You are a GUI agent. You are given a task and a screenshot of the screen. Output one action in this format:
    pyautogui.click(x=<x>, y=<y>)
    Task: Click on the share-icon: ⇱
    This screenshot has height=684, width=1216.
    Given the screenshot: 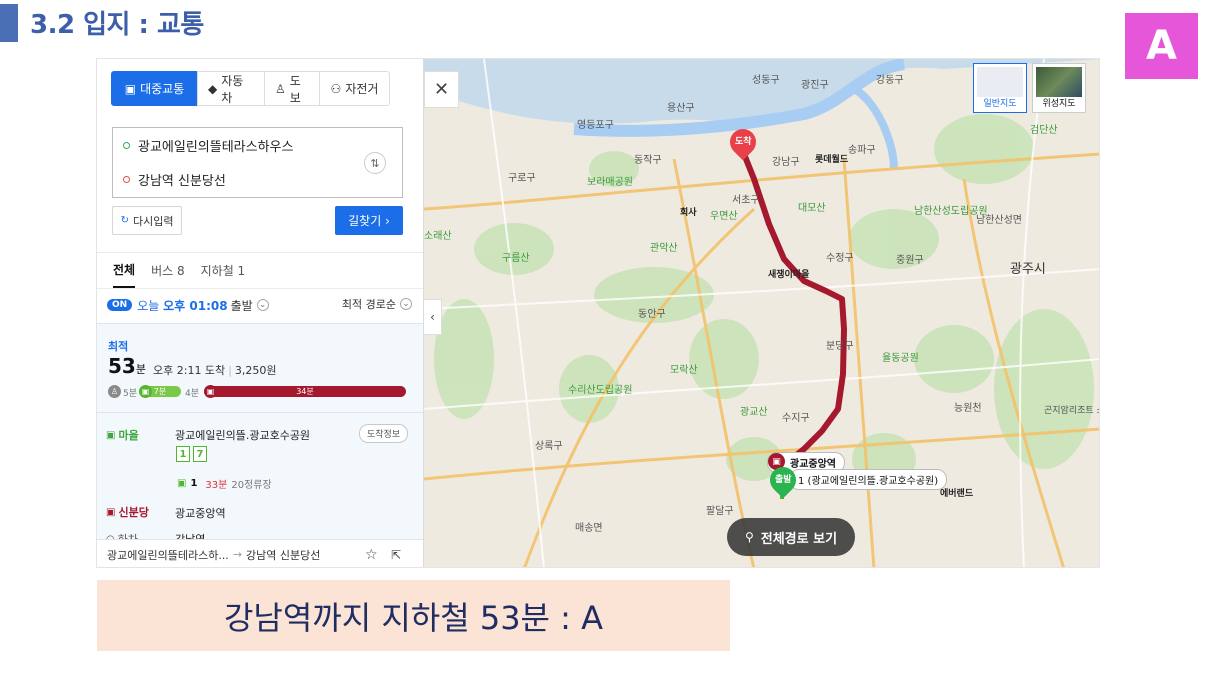 What is the action you would take?
    pyautogui.click(x=396, y=555)
    